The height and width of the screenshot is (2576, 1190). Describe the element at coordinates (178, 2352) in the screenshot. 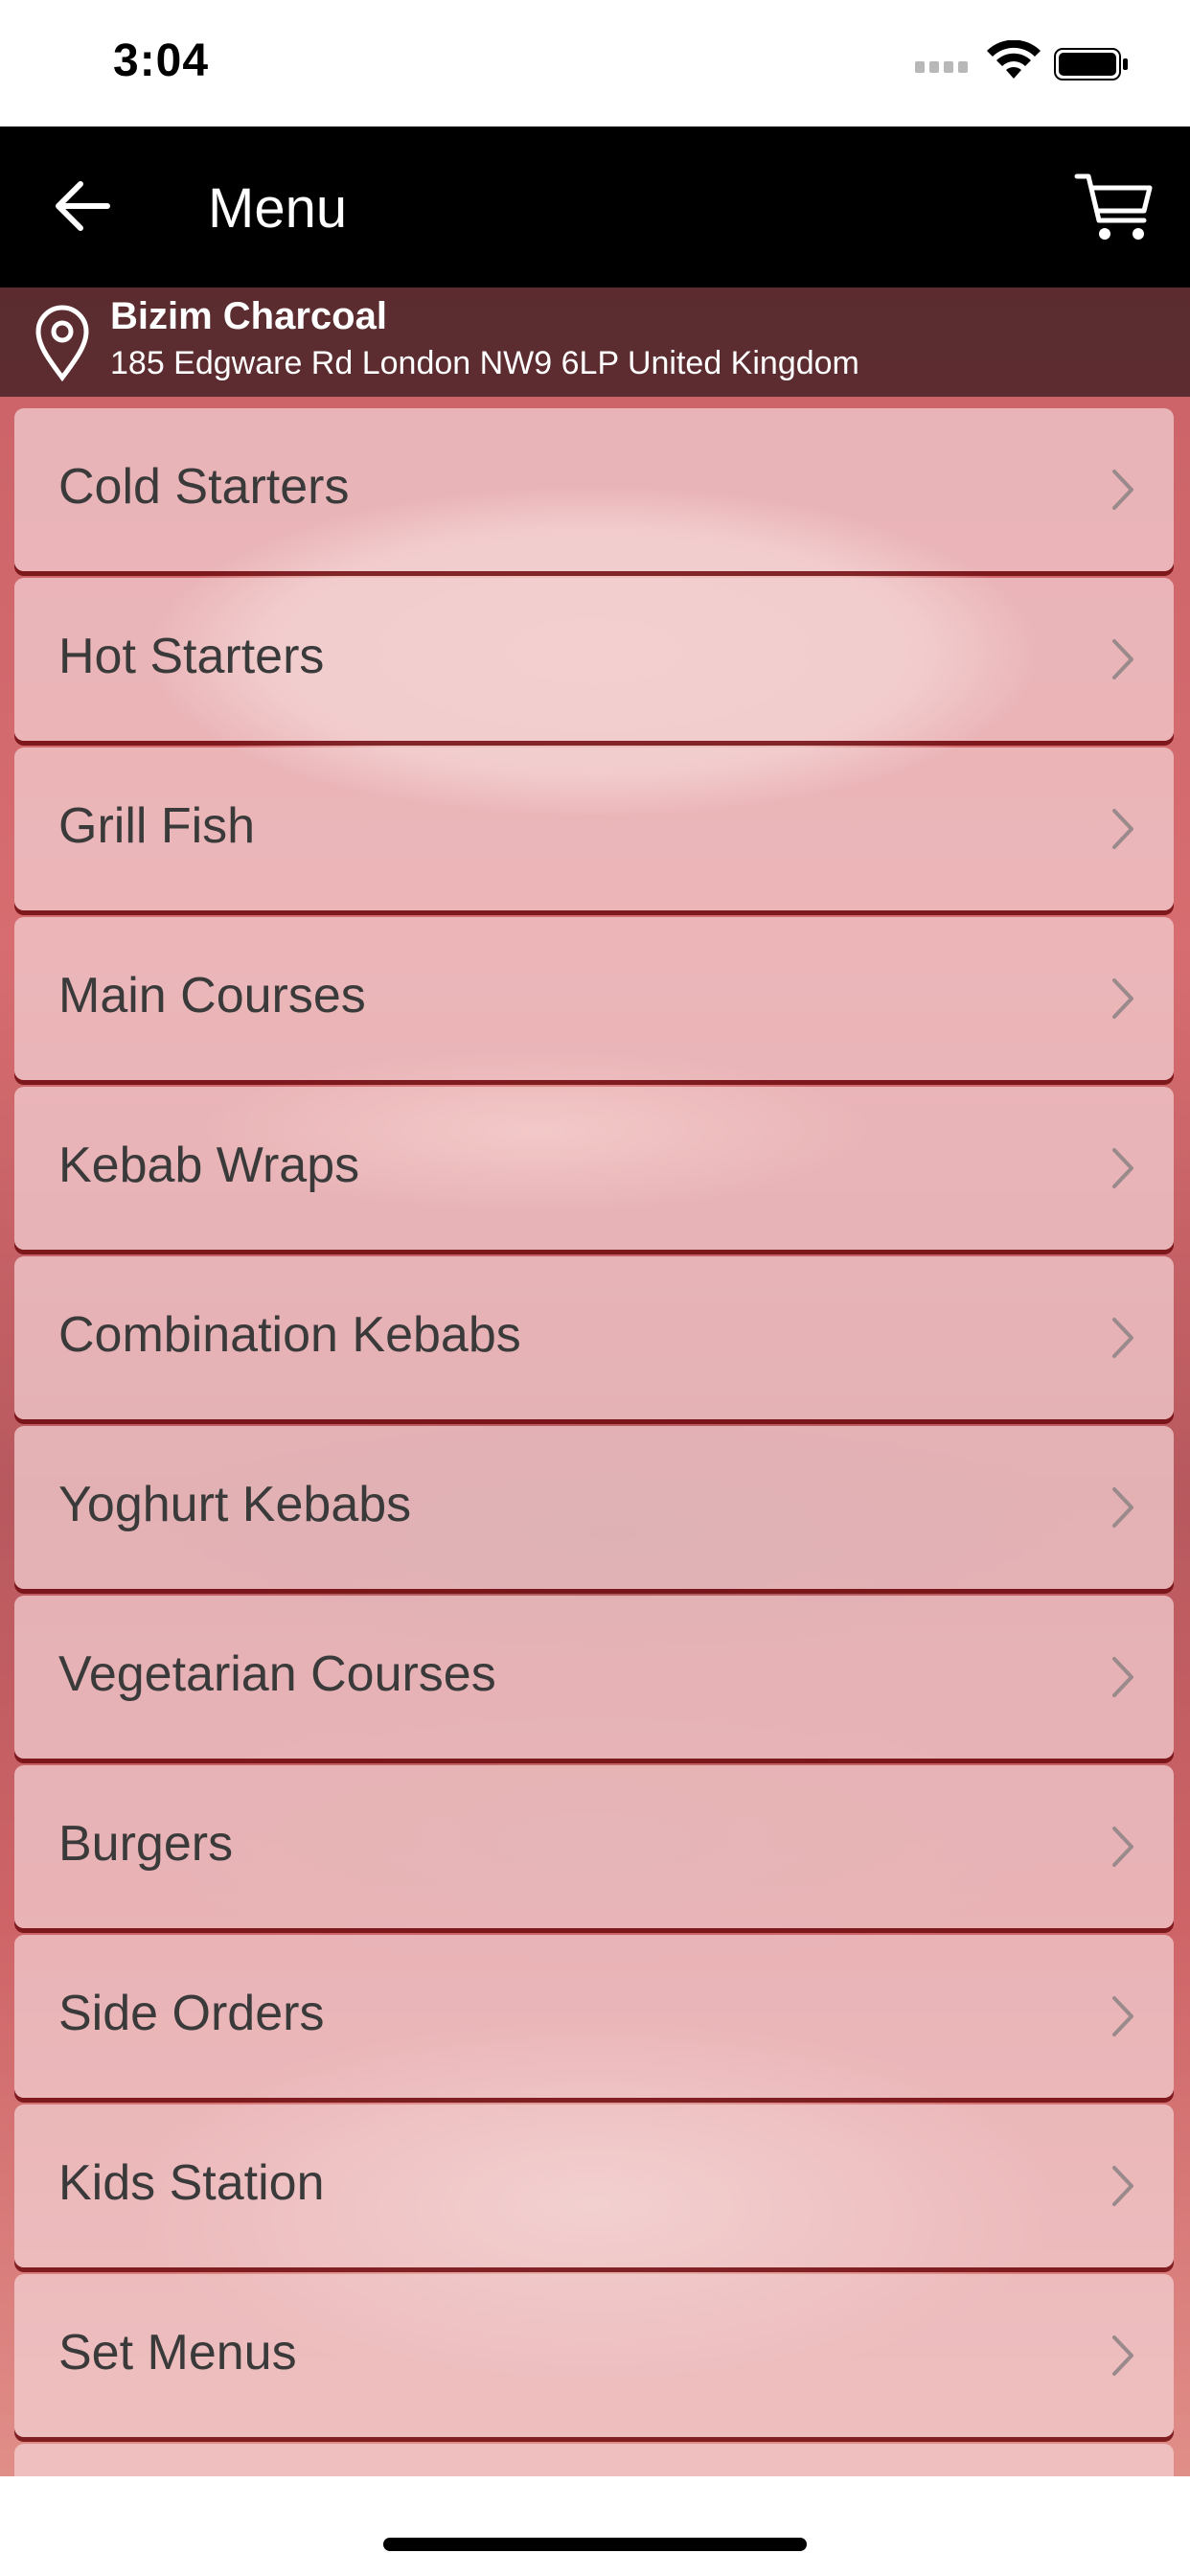

I see `menu-category-label: Set Menus` at that location.